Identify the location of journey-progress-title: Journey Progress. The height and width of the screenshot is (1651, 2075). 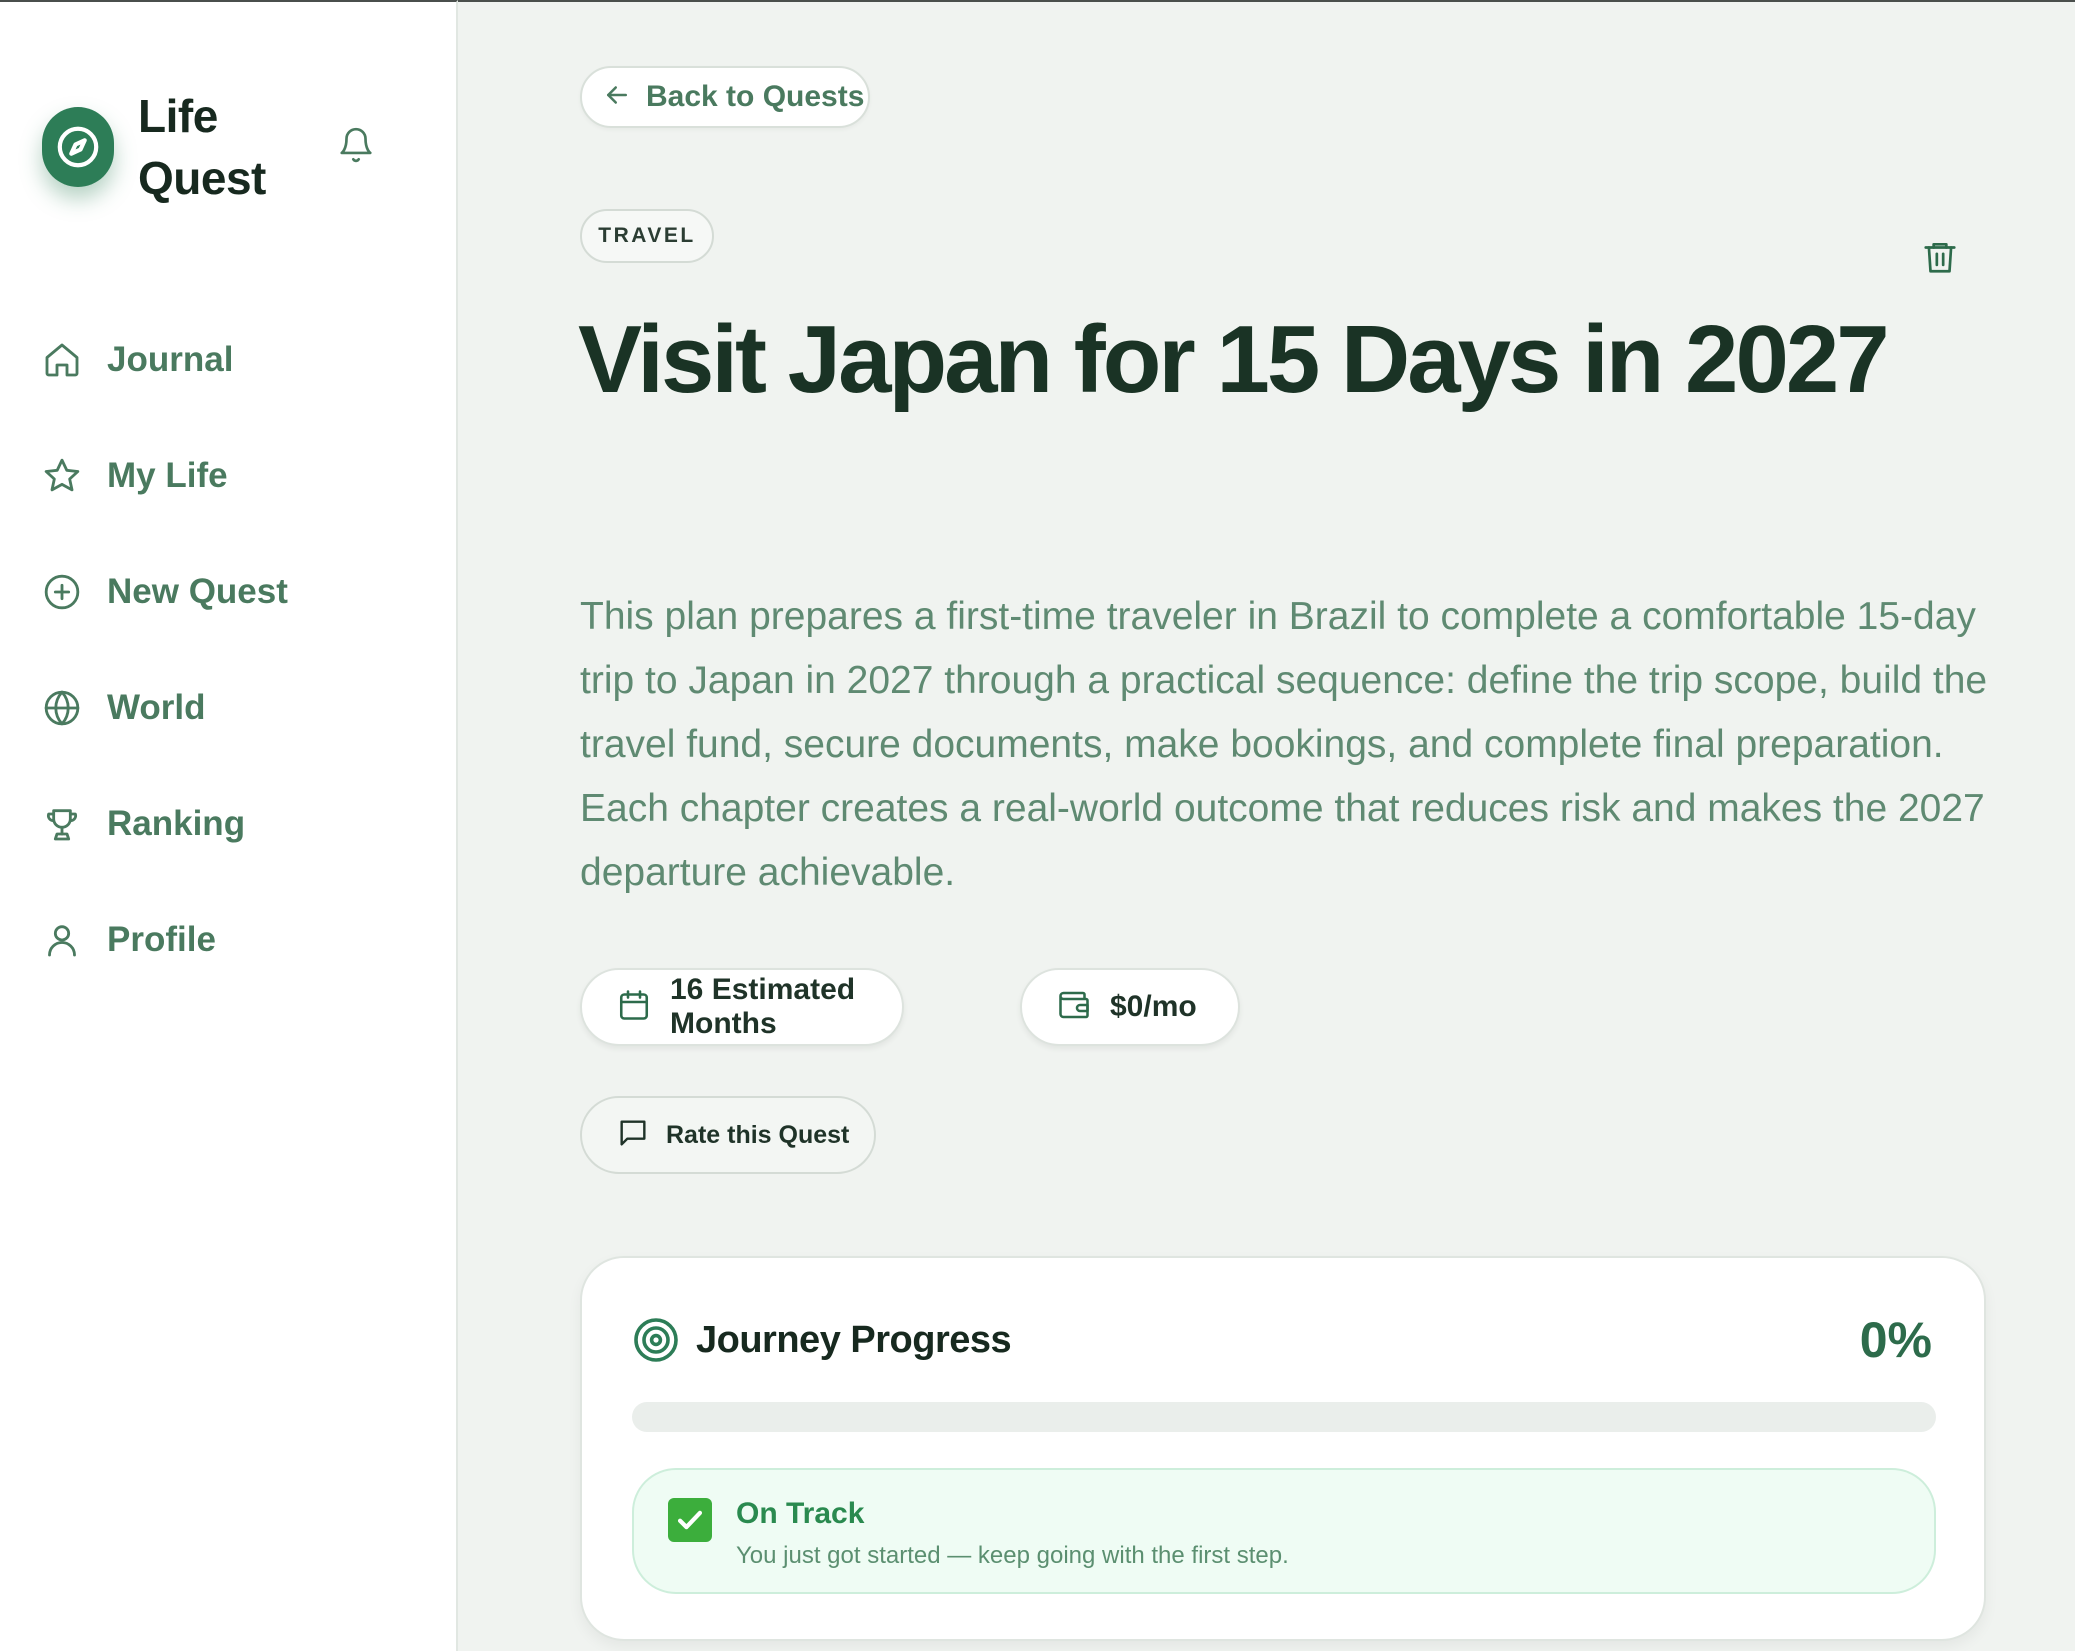
(854, 1340).